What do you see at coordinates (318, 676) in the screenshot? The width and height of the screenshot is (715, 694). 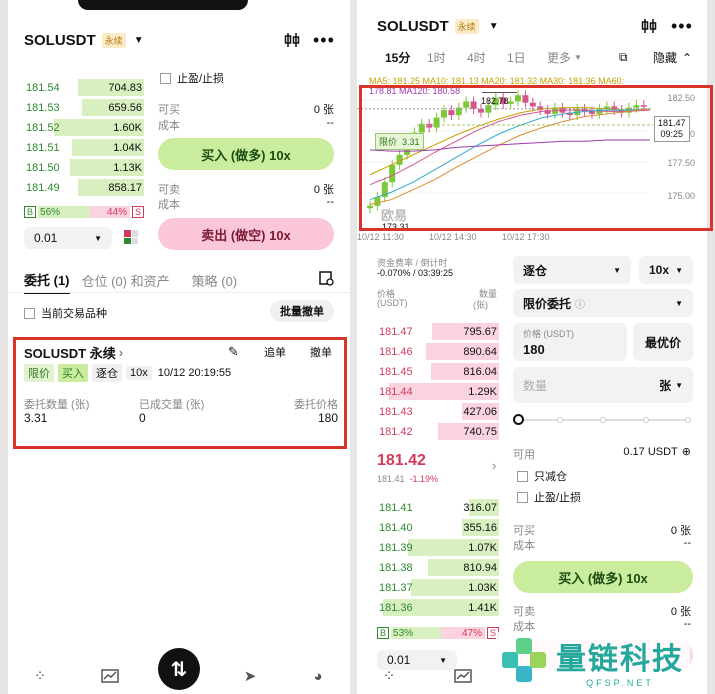 I see `asset-pie-icon: ◕` at bounding box center [318, 676].